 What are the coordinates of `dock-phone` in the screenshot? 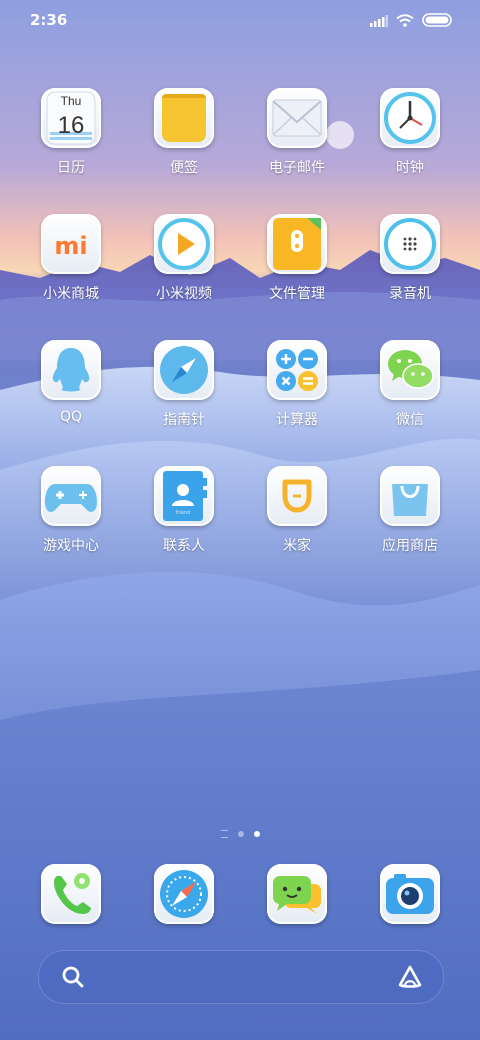 It's located at (71, 894).